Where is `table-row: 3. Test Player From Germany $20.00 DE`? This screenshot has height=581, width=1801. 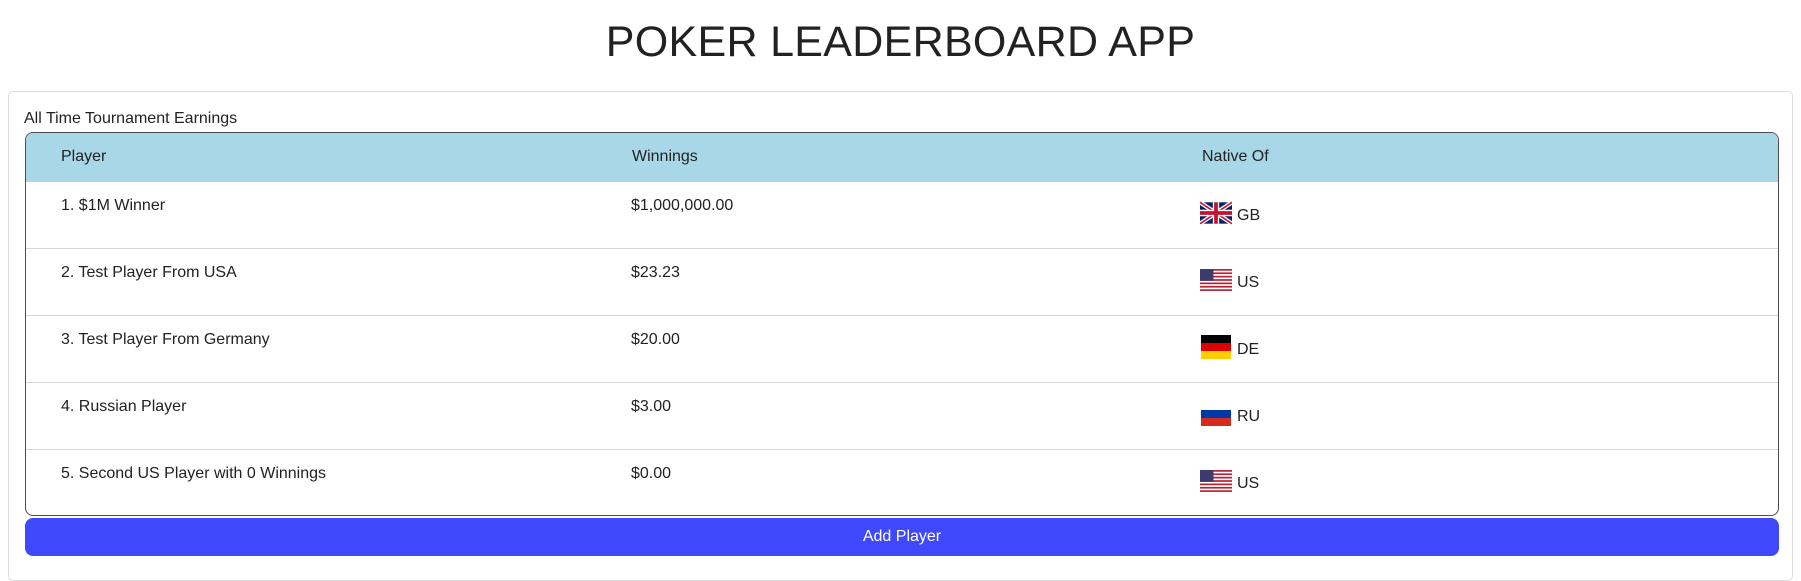 table-row: 3. Test Player From Germany $20.00 DE is located at coordinates (902, 349).